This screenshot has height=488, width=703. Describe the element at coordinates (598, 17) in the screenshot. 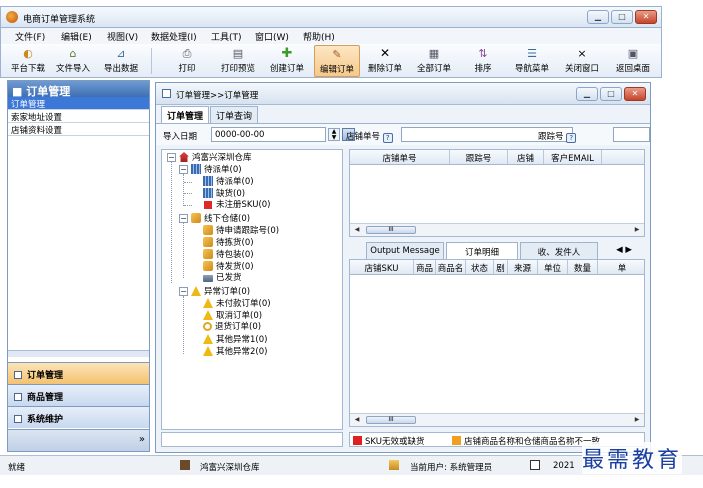

I see `minimize-button: ▁` at that location.